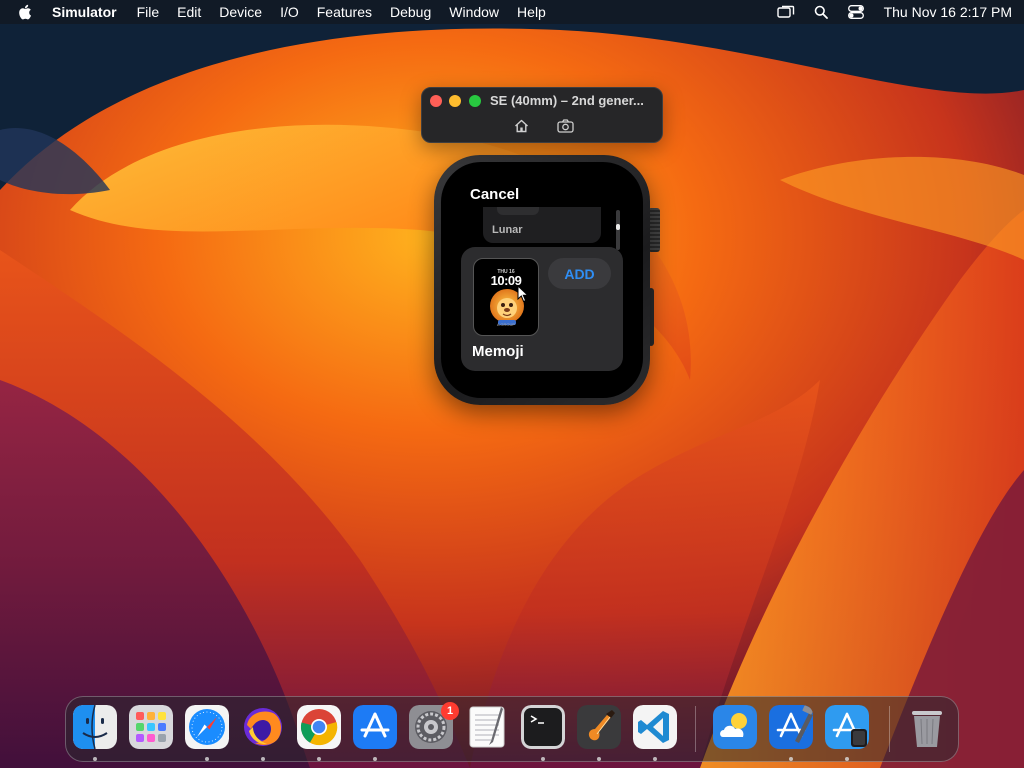 This screenshot has width=1024, height=768. I want to click on window-minimize-button, so click(455, 101).